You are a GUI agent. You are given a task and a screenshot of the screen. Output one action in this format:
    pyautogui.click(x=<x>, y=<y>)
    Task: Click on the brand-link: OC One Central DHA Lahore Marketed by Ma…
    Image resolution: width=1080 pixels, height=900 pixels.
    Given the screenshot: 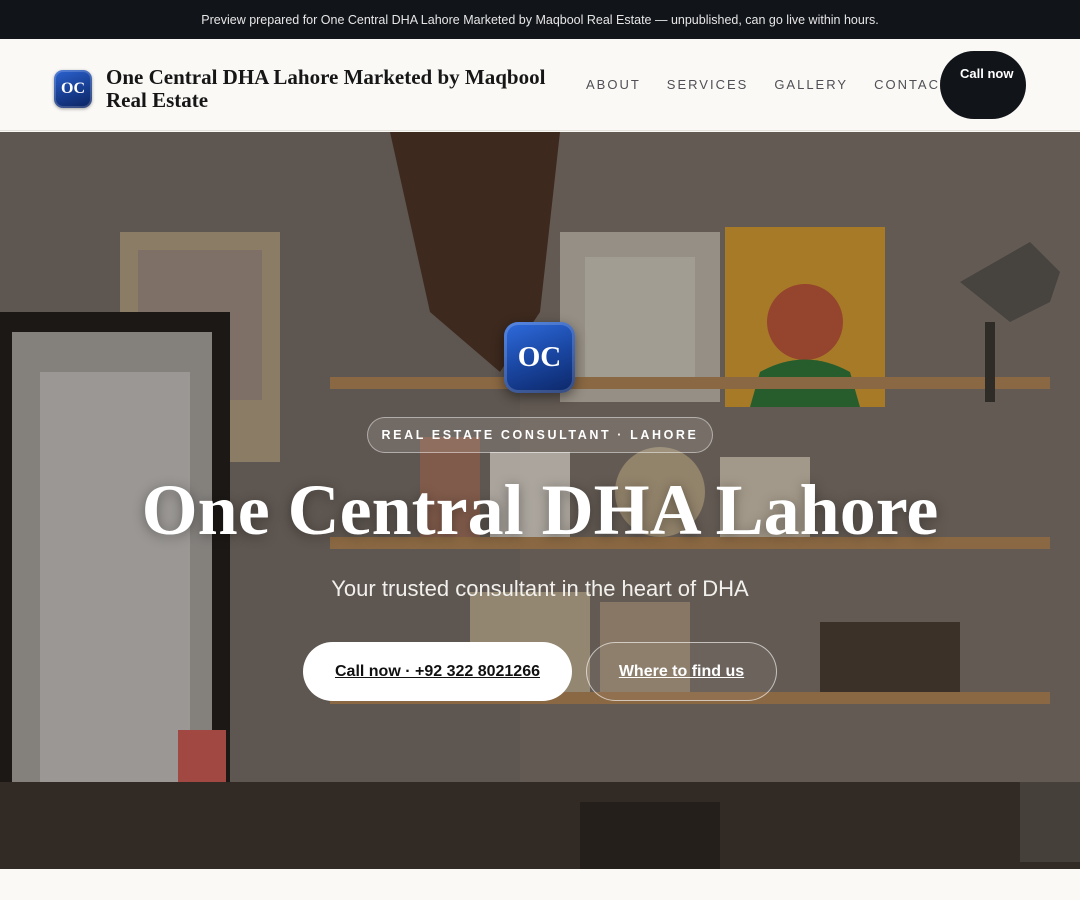 What is the action you would take?
    pyautogui.click(x=320, y=89)
    